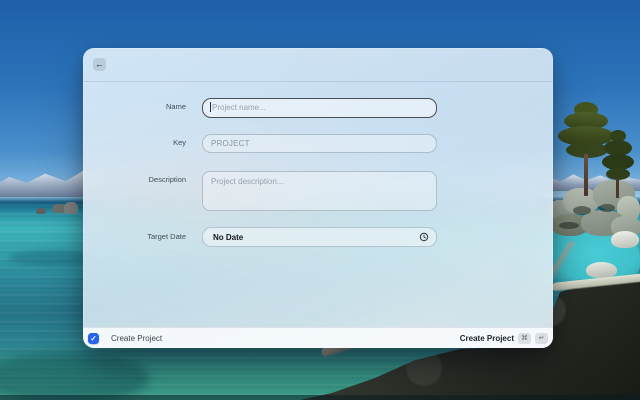 The image size is (640, 400). Describe the element at coordinates (167, 179) in the screenshot. I see `description-label: Description` at that location.